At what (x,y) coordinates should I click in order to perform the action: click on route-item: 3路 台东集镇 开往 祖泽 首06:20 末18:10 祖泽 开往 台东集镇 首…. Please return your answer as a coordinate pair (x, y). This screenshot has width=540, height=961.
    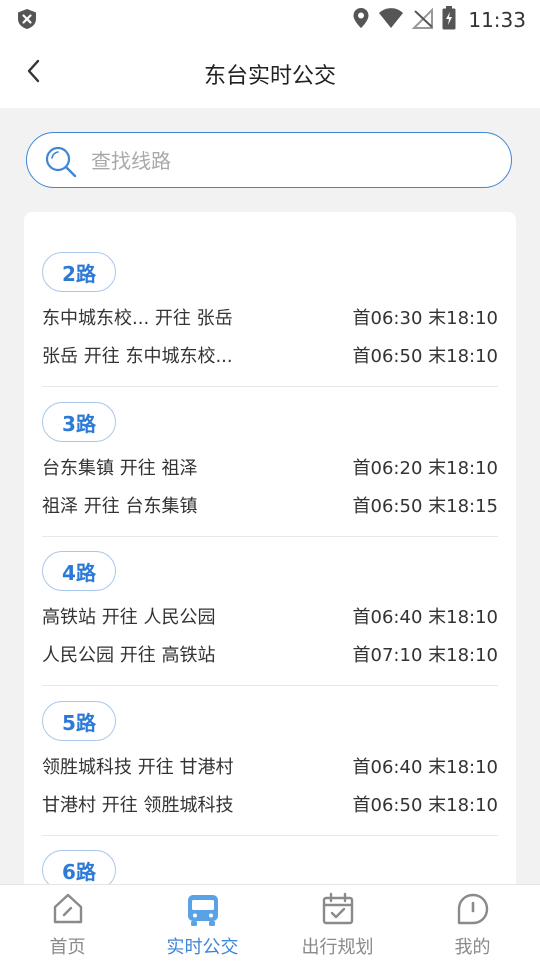
    Looking at the image, I should click on (270, 477).